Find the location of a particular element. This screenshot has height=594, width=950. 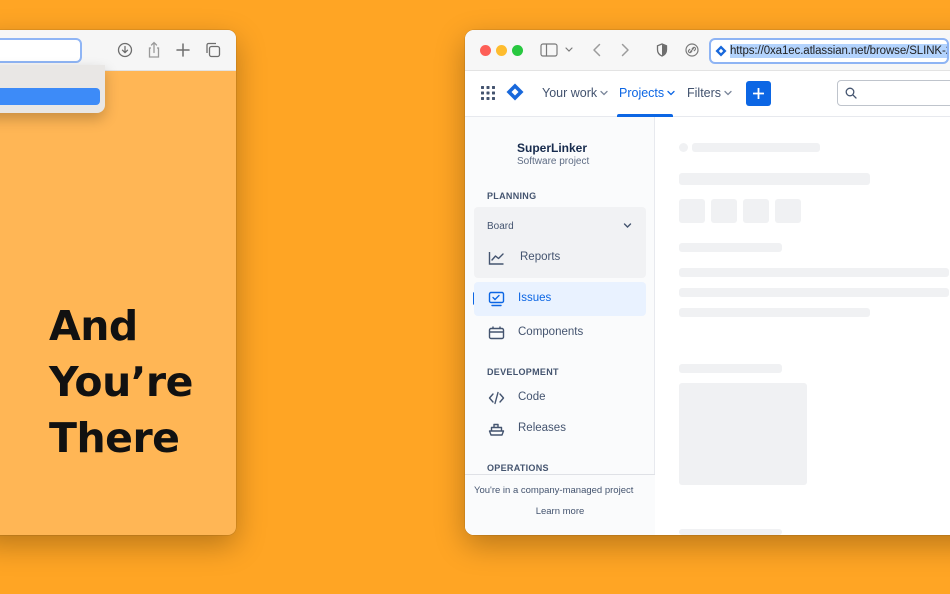

skeleton-breadcrumb is located at coordinates (756, 147).